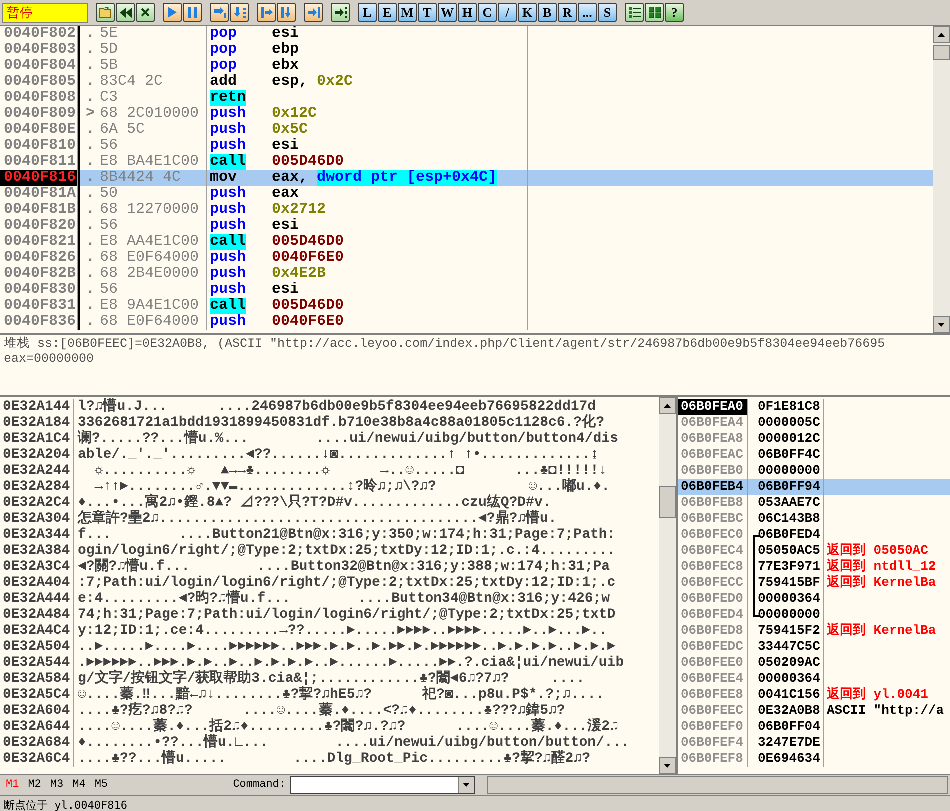  Describe the element at coordinates (343, 599) in the screenshot. I see `ascii-dump-cell-text: e:4.........◄?昀?♫懵u.f... ....Button34@Btn@x:316;y:426;w` at that location.